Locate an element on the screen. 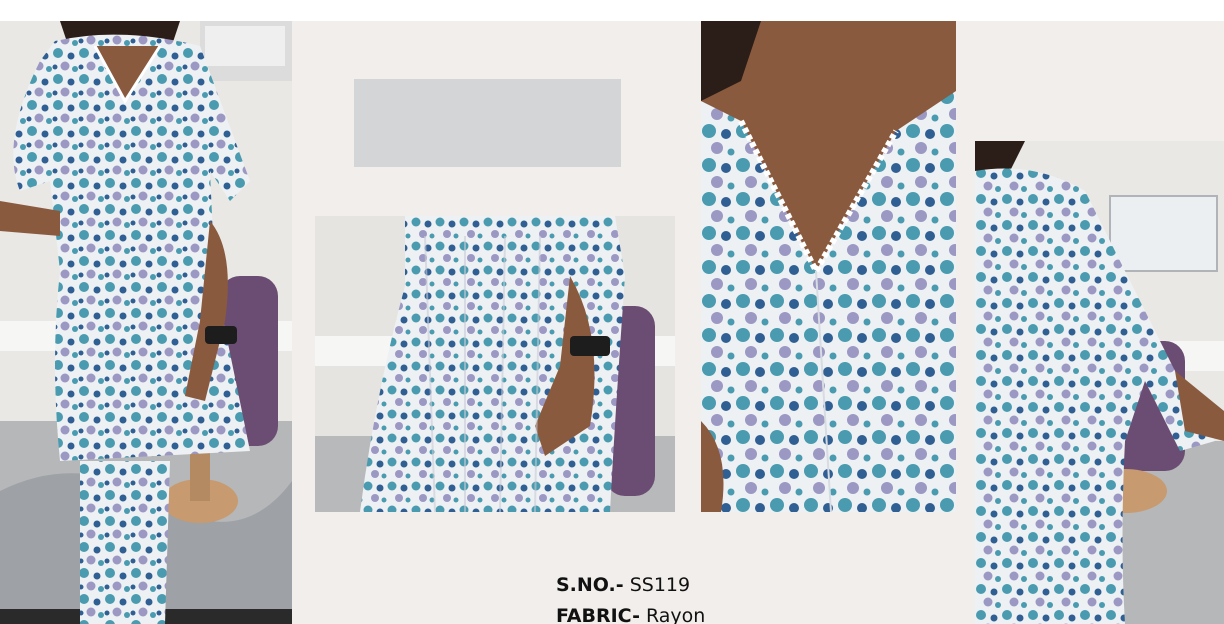 The image size is (1224, 624). sno-row: S.NO.- SS119 is located at coordinates (630, 585).